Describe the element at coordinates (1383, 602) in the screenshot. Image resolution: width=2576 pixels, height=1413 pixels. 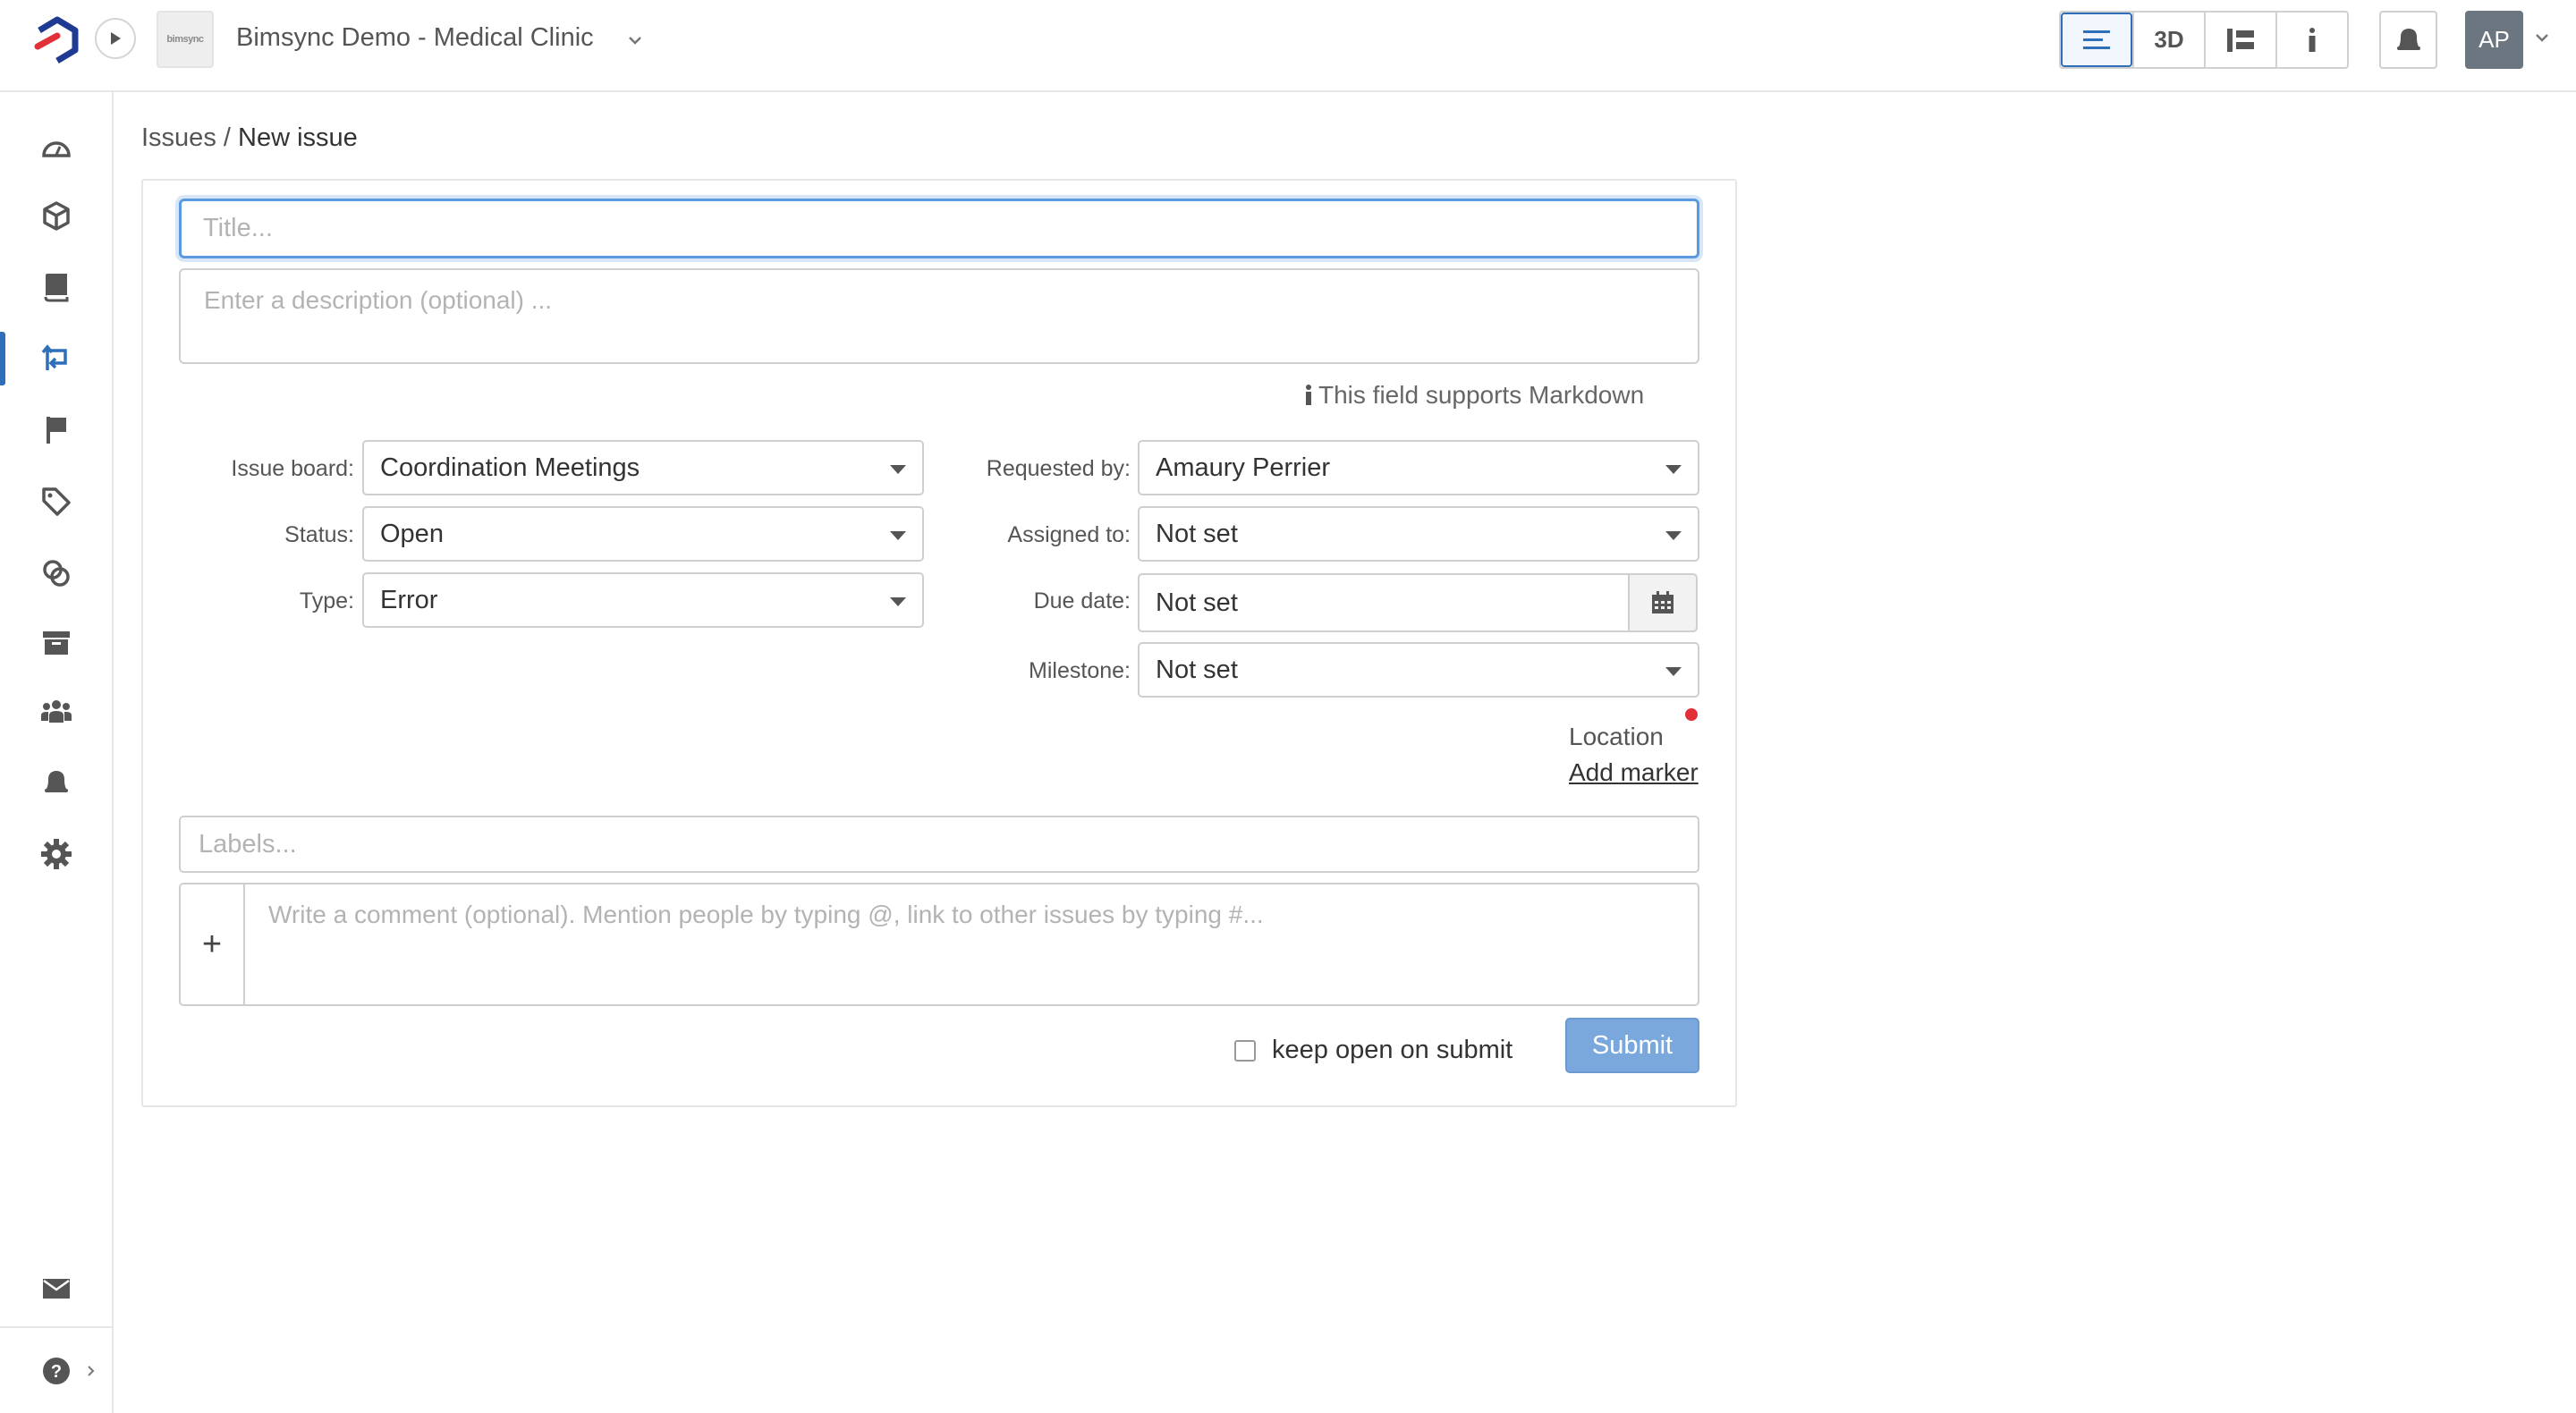
I see `due-date-input: Not set` at that location.